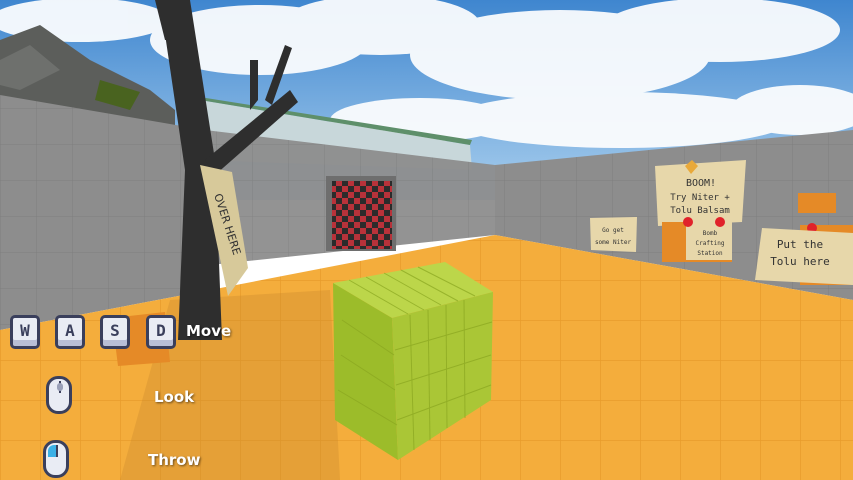 This screenshot has width=853, height=480. I want to click on move-label: Move, so click(209, 331).